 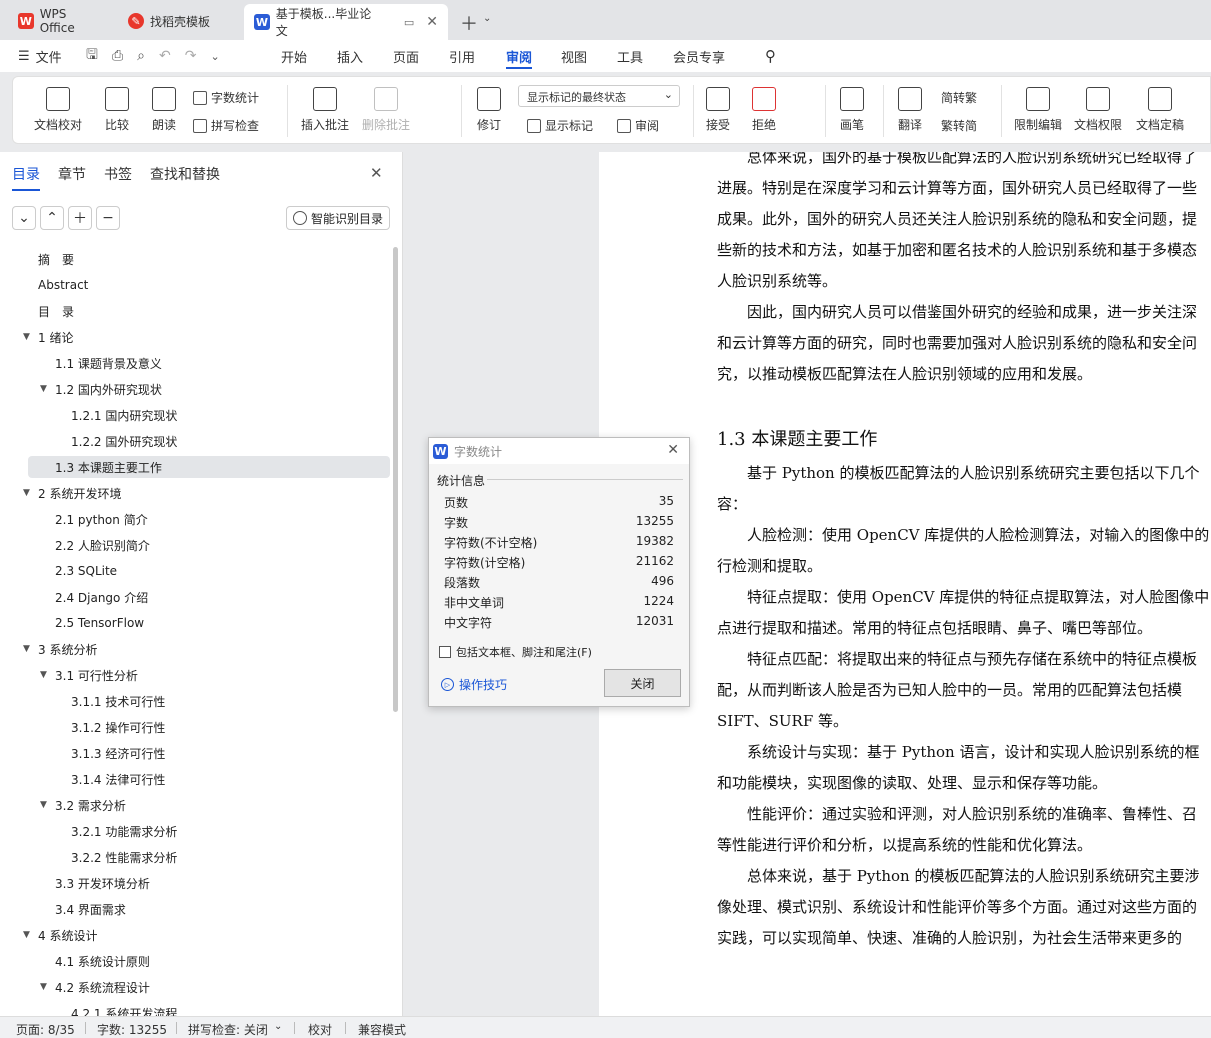 What do you see at coordinates (118, 727) in the screenshot?
I see `toc-item: 3.1.2 操作可行性` at bounding box center [118, 727].